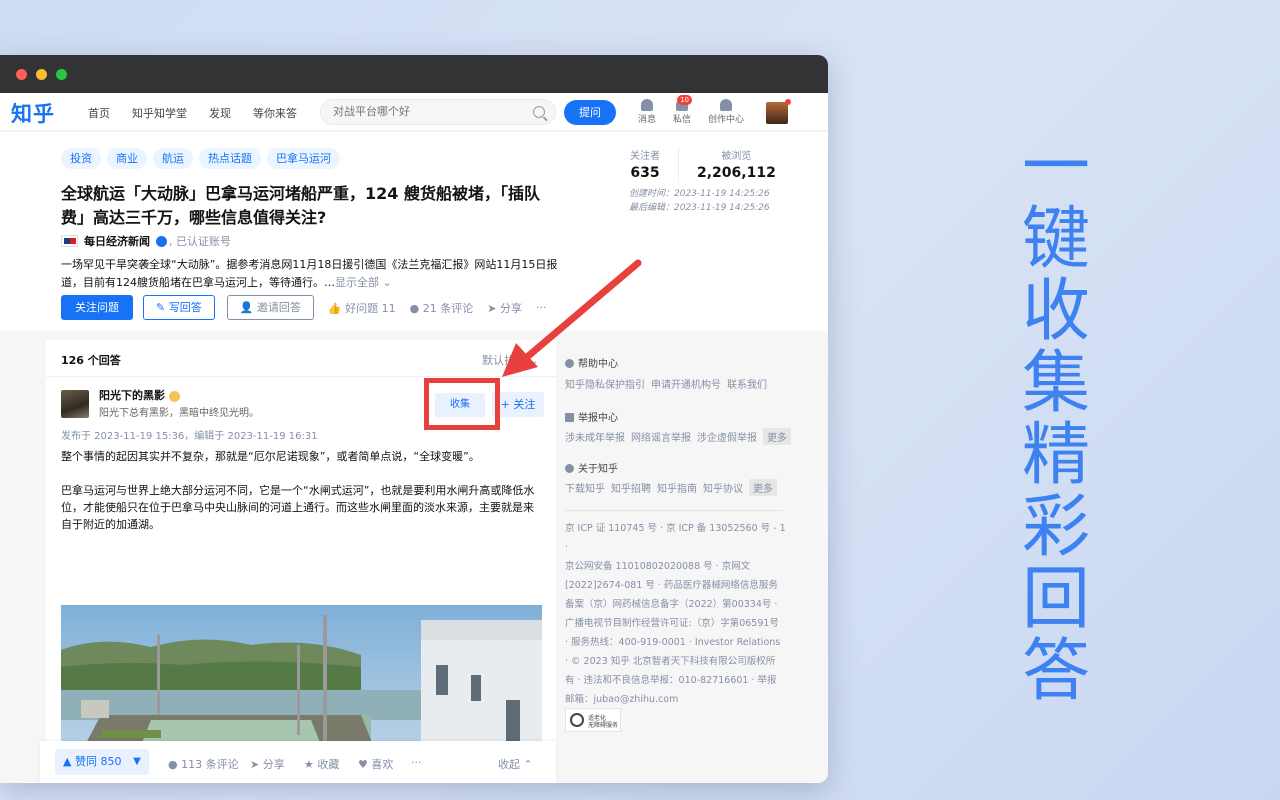 This screenshot has height=800, width=1280. What do you see at coordinates (676, 699) in the screenshot?
I see `legal-line: 邮箱：jubao@zhihu.com` at bounding box center [676, 699].